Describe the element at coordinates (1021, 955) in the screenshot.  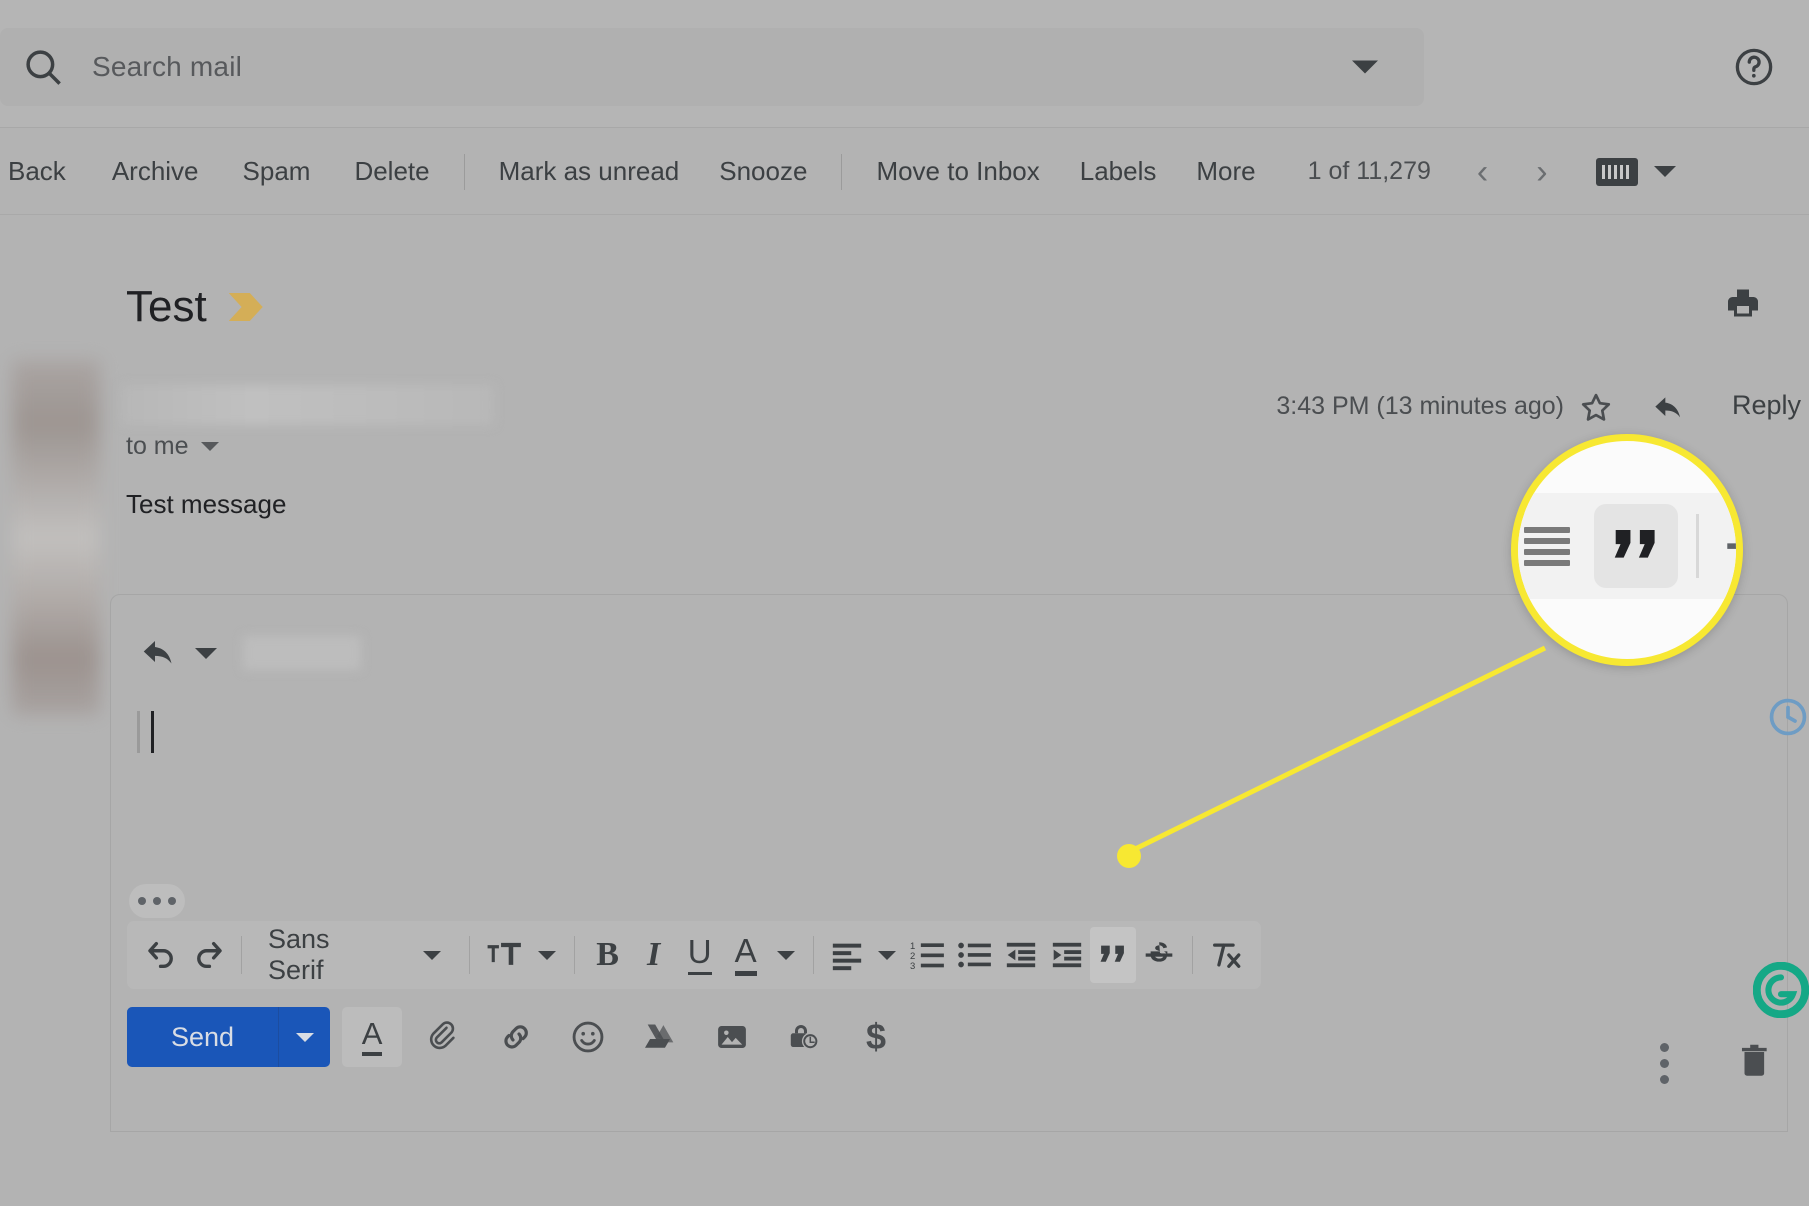
I see `indent-less-button` at that location.